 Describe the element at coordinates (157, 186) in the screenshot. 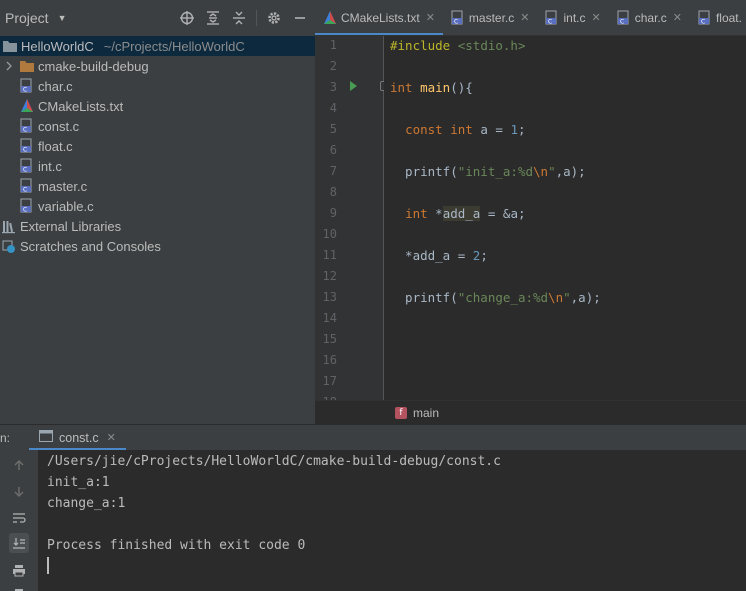

I see `tree-item-file: C master.c` at that location.